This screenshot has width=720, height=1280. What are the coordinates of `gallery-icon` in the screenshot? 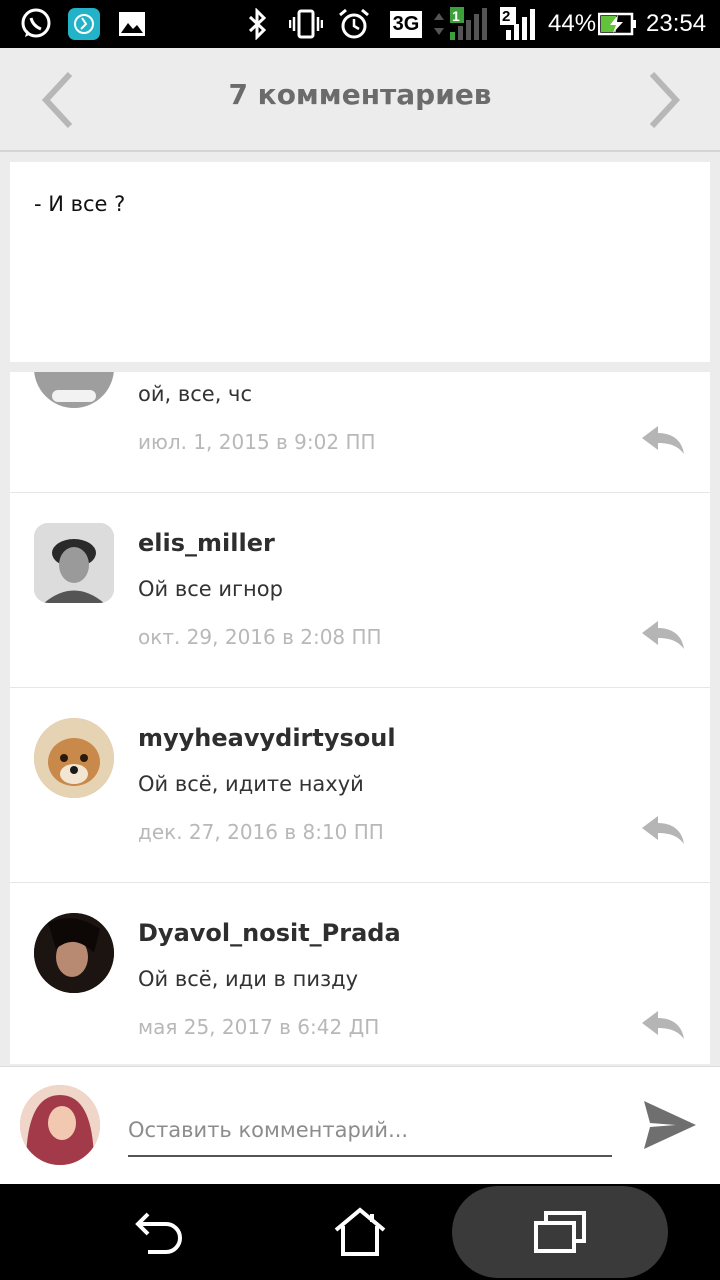 It's located at (132, 24).